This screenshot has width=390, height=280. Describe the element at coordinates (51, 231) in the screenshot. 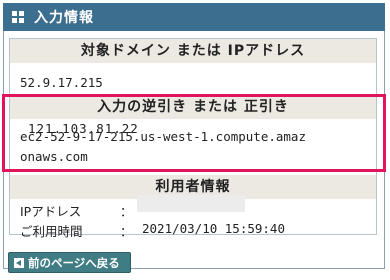

I see `time-label: ご利用時間` at that location.